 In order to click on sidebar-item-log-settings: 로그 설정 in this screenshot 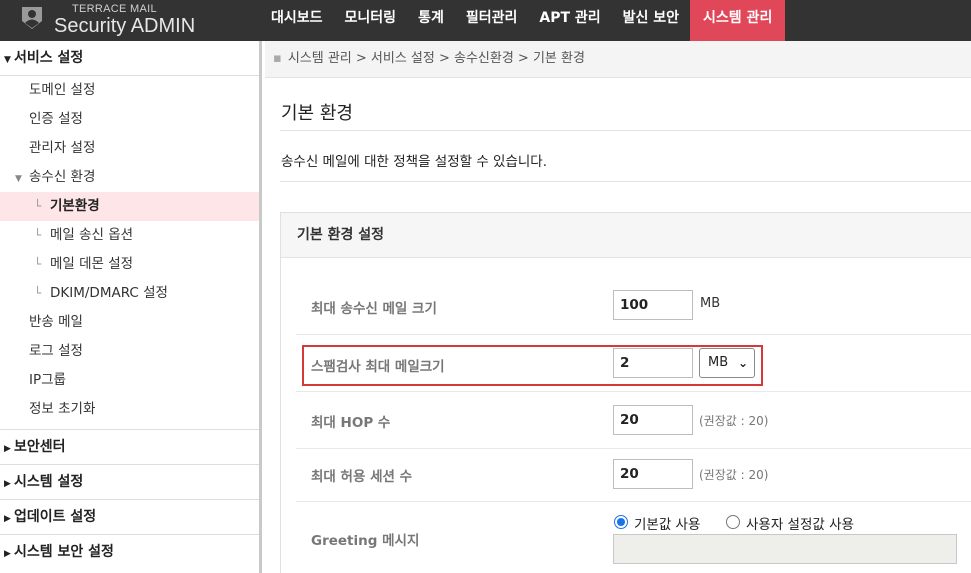, I will do `click(129, 351)`.